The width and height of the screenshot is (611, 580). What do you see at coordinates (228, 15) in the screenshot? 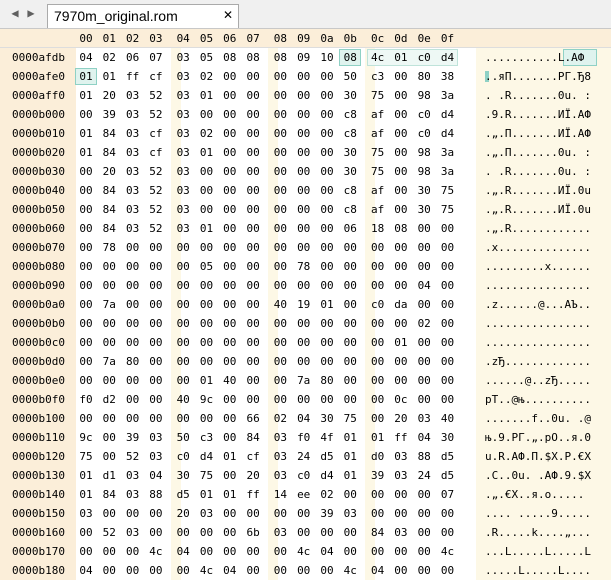
I see `close-icon: ✕` at bounding box center [228, 15].